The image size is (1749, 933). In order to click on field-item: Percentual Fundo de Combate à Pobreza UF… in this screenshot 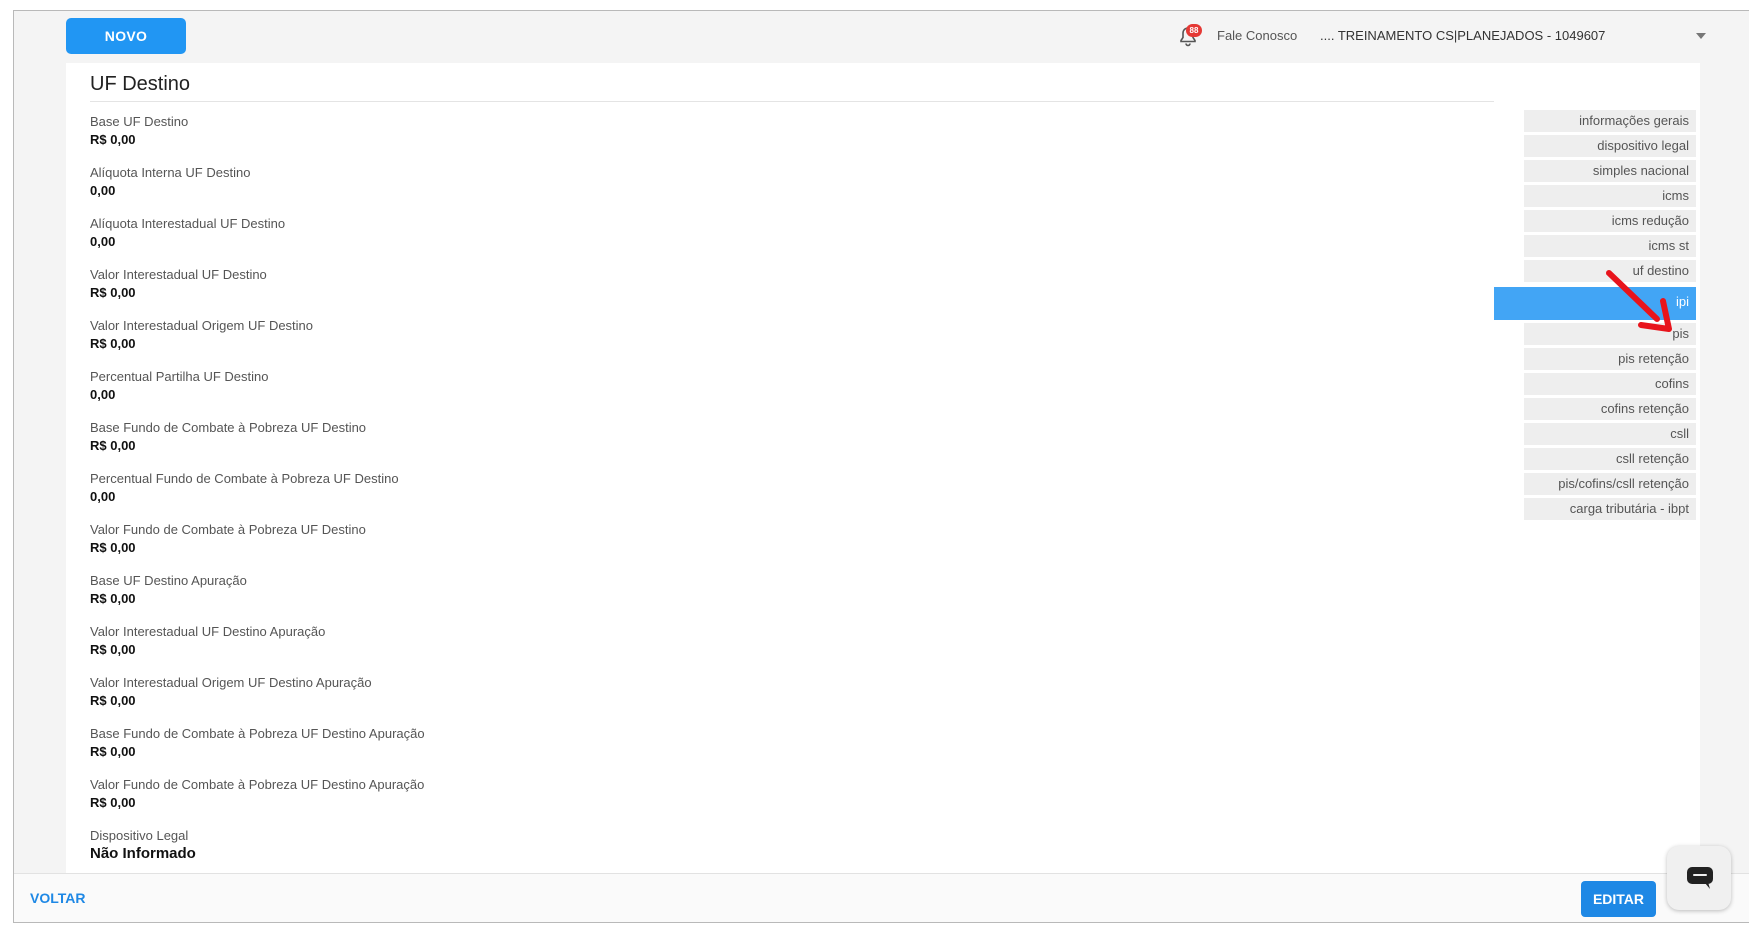, I will do `click(257, 495)`.